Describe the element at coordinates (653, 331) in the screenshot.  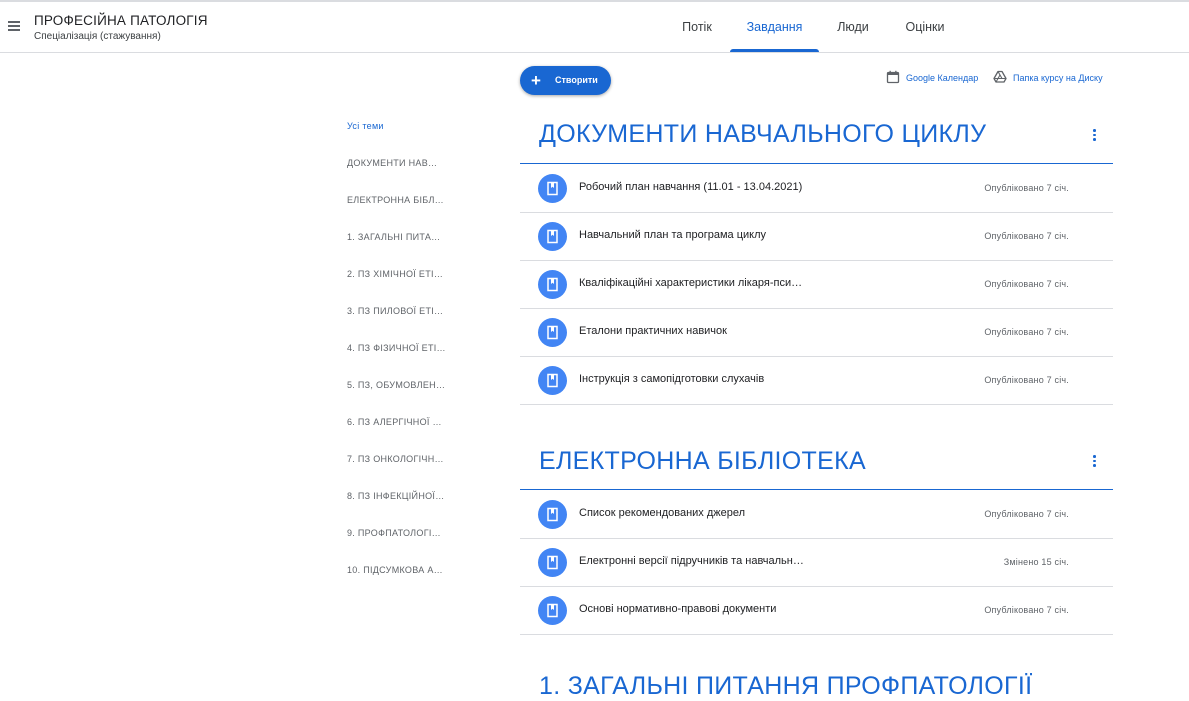
I see `item-title: Еталони практичних навичок` at that location.